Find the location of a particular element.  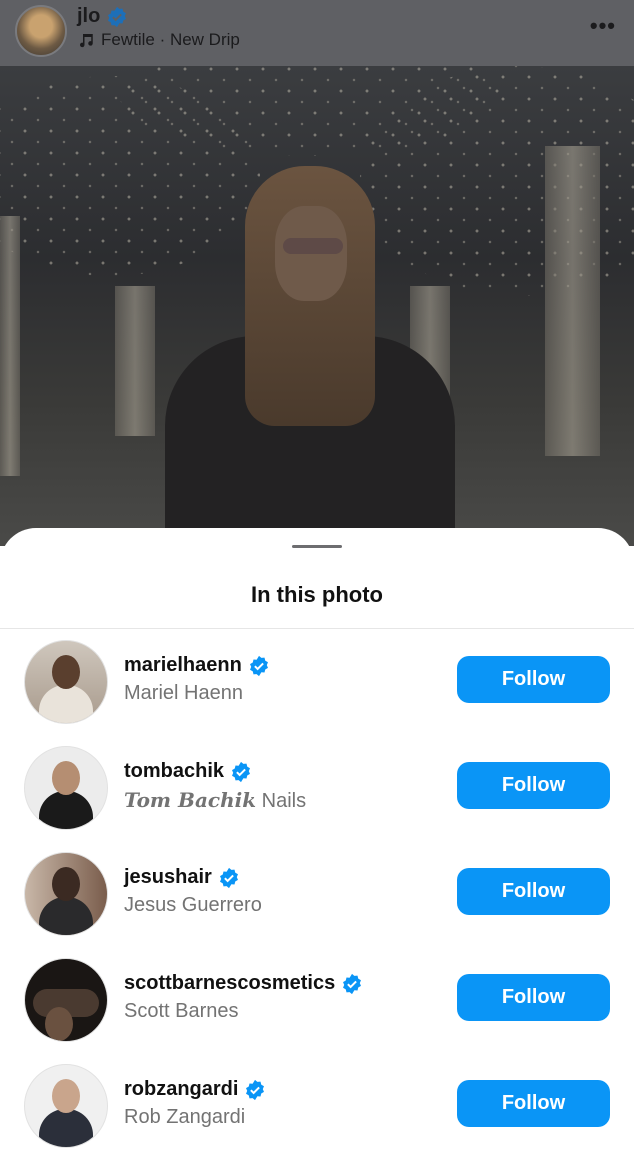

list-item: marielhaenn Mariel Haenn Follow is located at coordinates (317, 693).